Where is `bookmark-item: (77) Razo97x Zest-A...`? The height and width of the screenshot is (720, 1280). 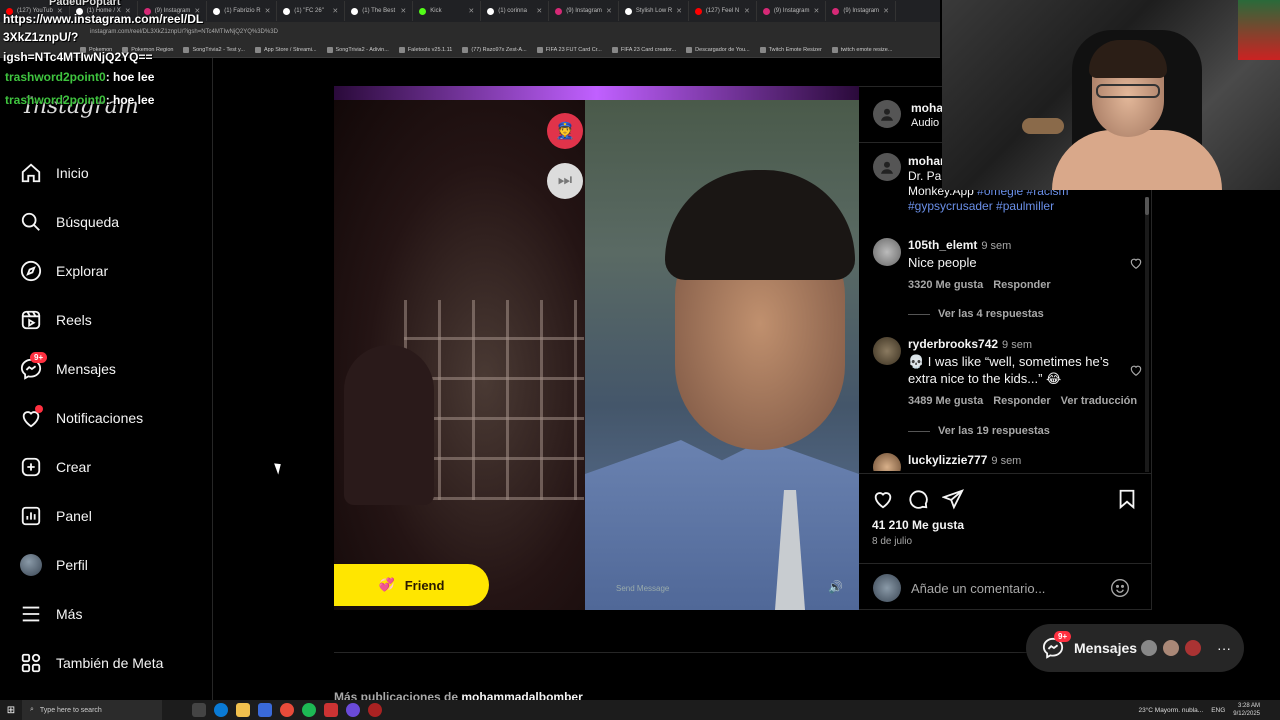
bookmark-item: (77) Razo97x Zest-A... is located at coordinates (494, 49).